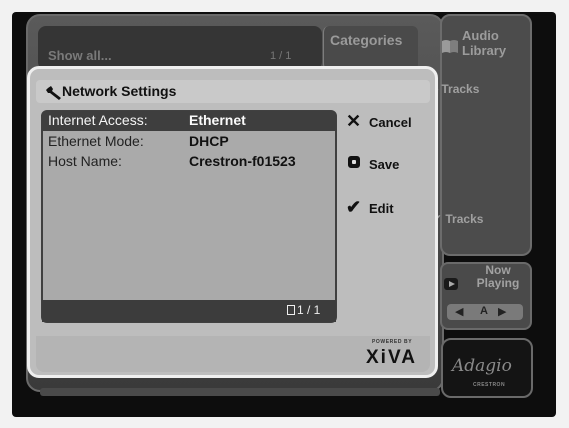  I want to click on page-indicator: 1 / 1, so click(309, 310).